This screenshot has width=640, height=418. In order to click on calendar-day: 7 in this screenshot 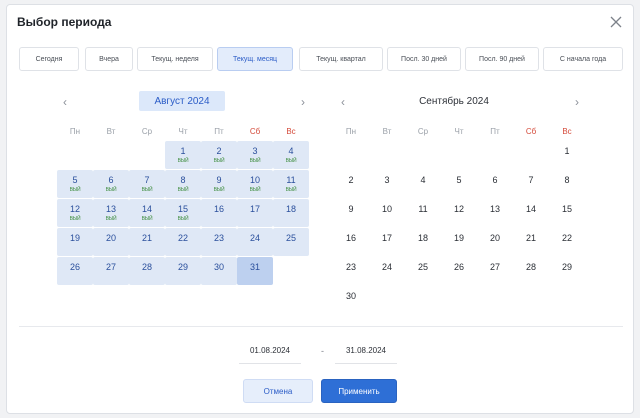, I will do `click(531, 184)`.